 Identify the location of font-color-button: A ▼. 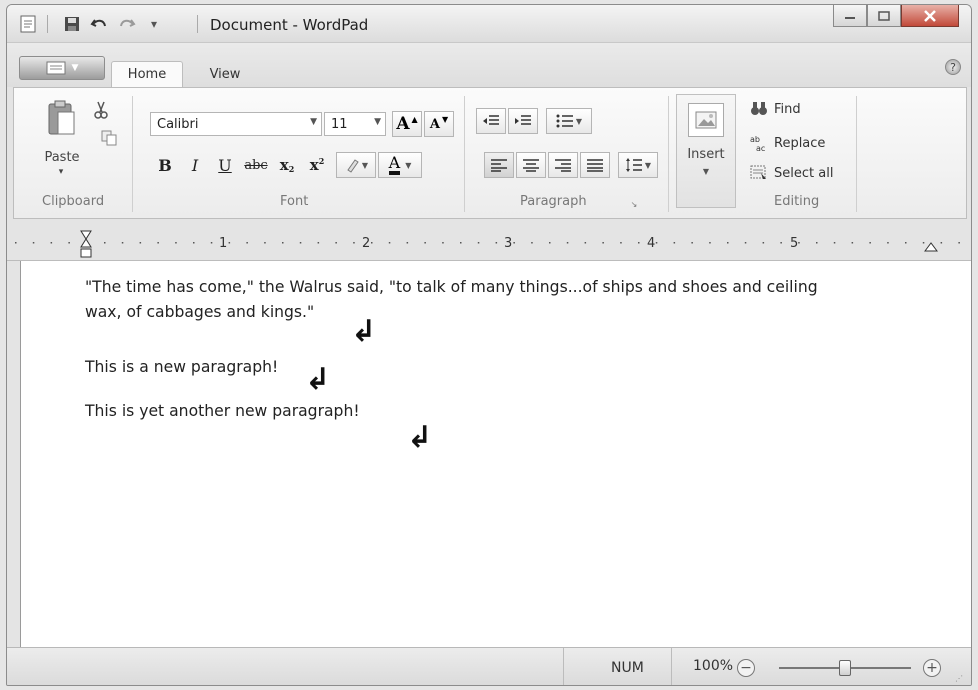
(400, 165).